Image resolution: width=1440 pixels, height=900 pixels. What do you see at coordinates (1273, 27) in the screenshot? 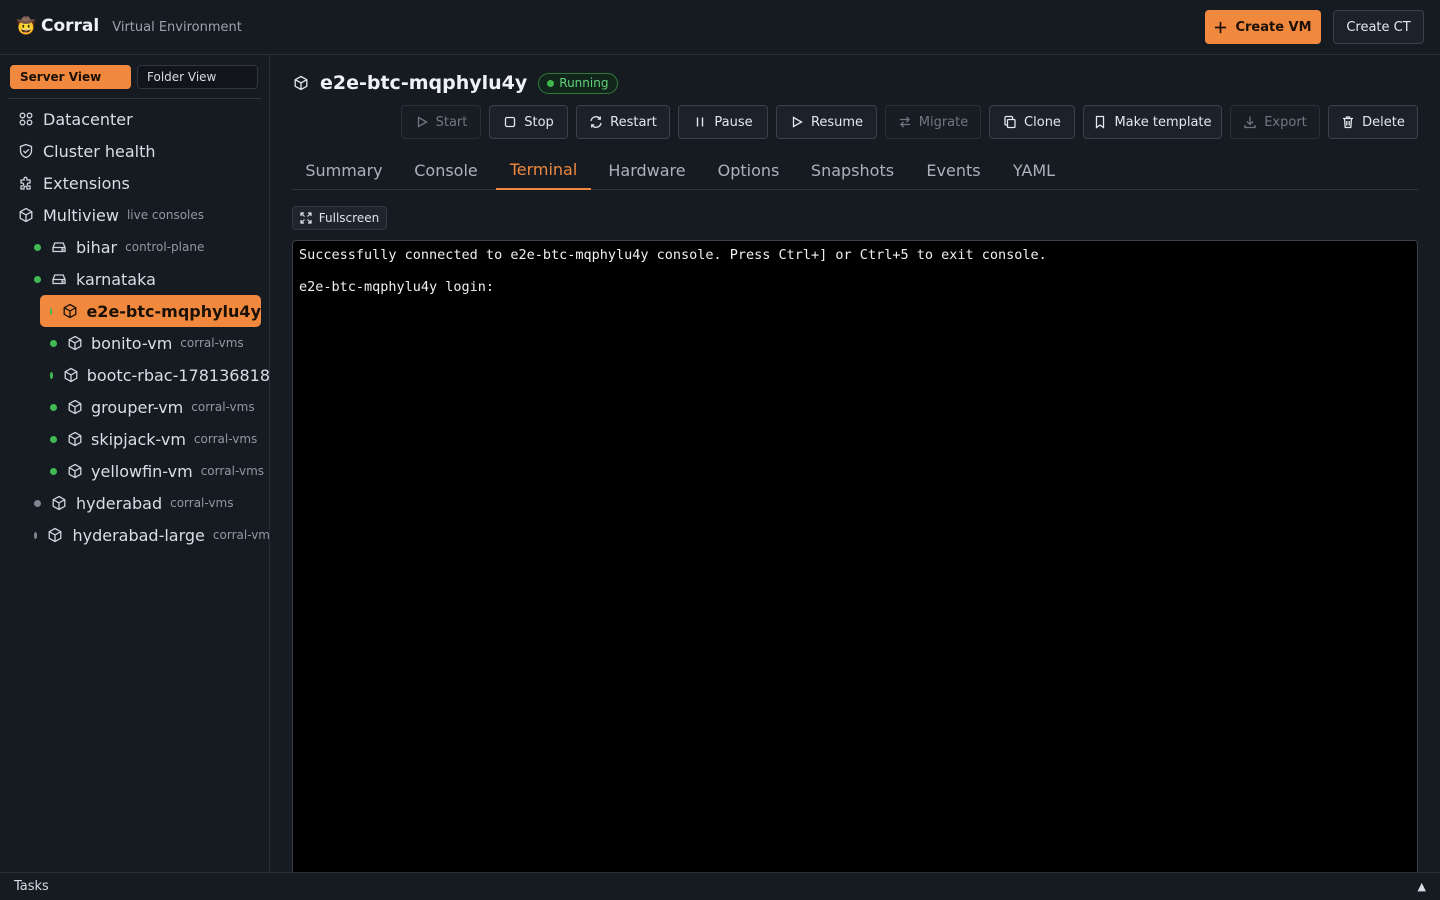
I see `create-vm-label: Create VM` at bounding box center [1273, 27].